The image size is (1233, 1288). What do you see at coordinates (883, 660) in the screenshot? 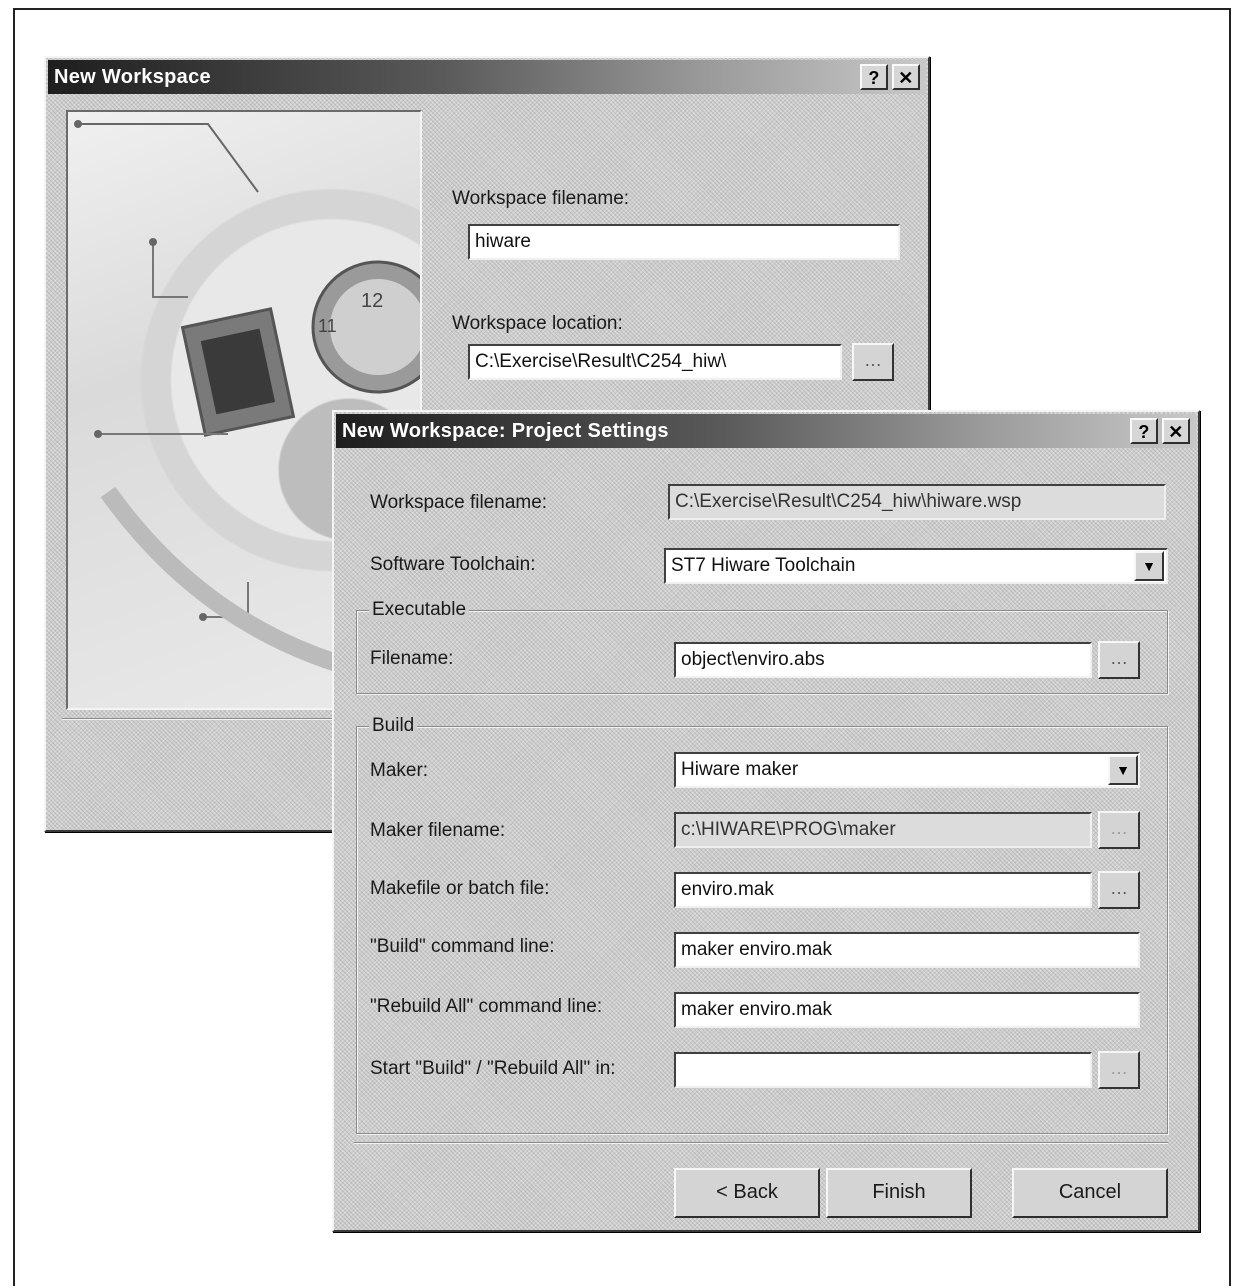
I see `exe-filename-input: object\enviro.abs` at bounding box center [883, 660].